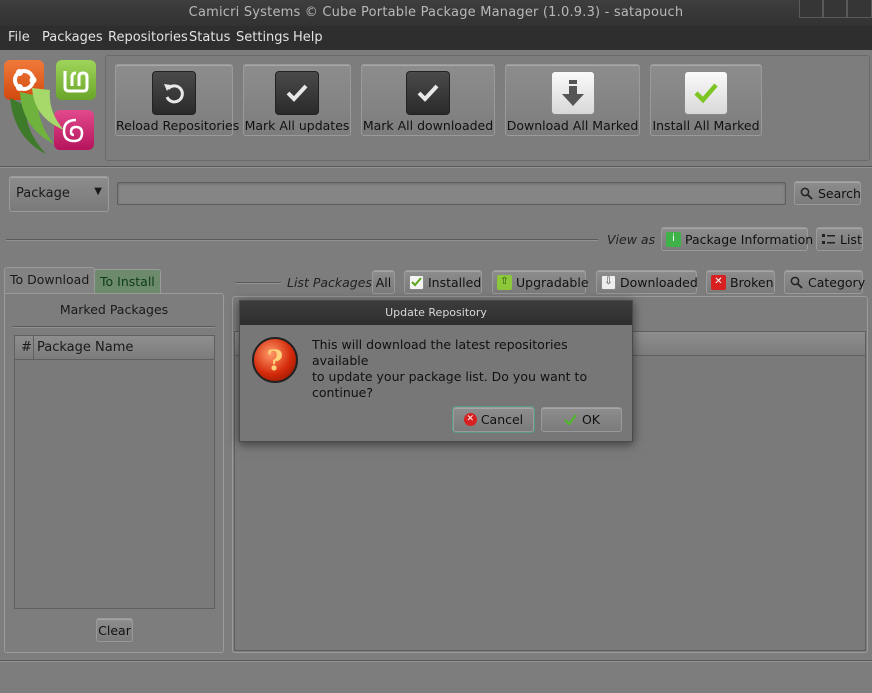 The width and height of the screenshot is (872, 693). I want to click on install-all-marked-button: Install All Marked, so click(706, 100).